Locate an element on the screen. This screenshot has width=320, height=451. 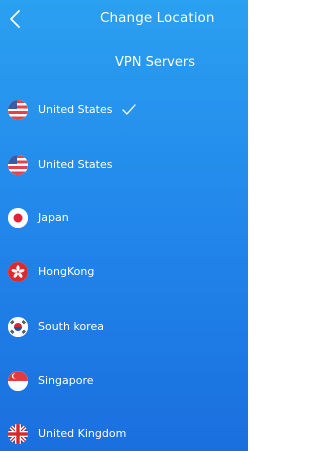
server-item-united-states-1: United States is located at coordinates (124, 110).